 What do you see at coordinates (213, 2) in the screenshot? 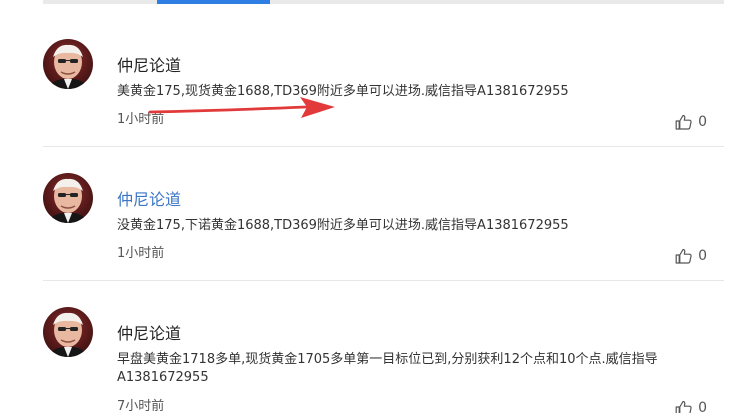
I see `active-tab-indicator` at bounding box center [213, 2].